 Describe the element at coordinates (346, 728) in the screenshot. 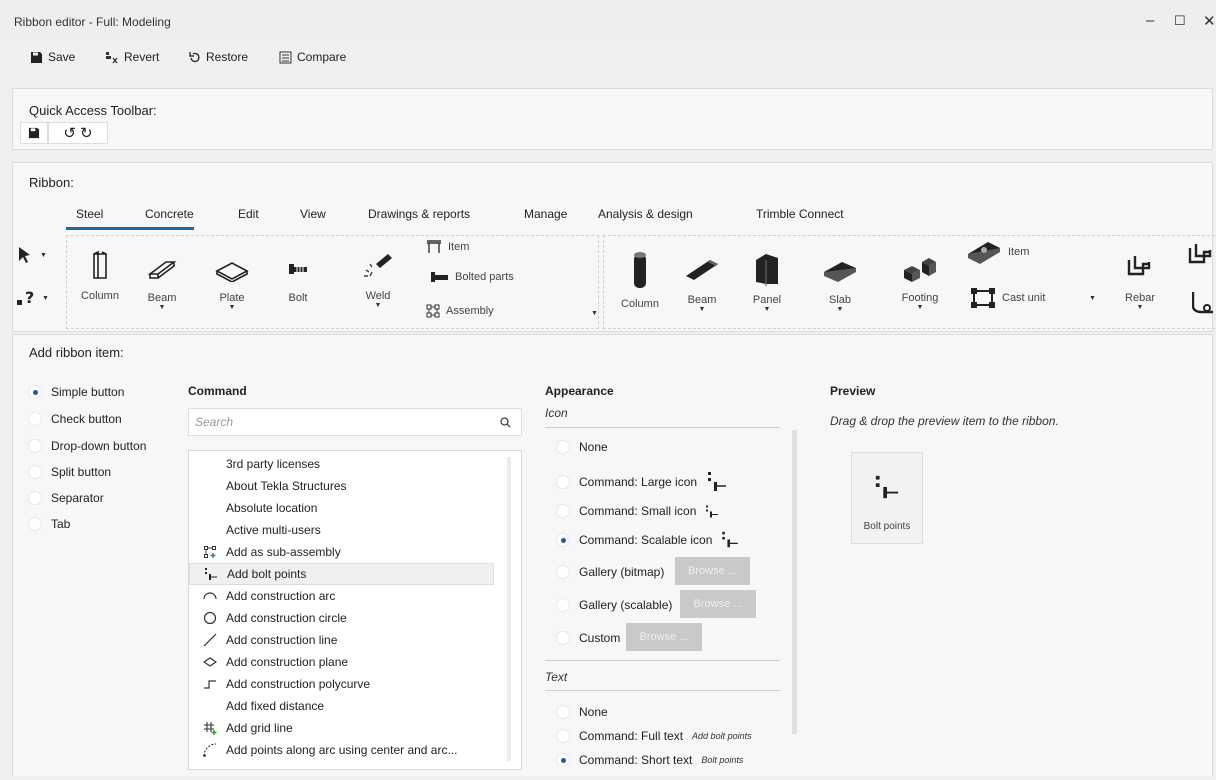

I see `list-item: Add grid line` at that location.